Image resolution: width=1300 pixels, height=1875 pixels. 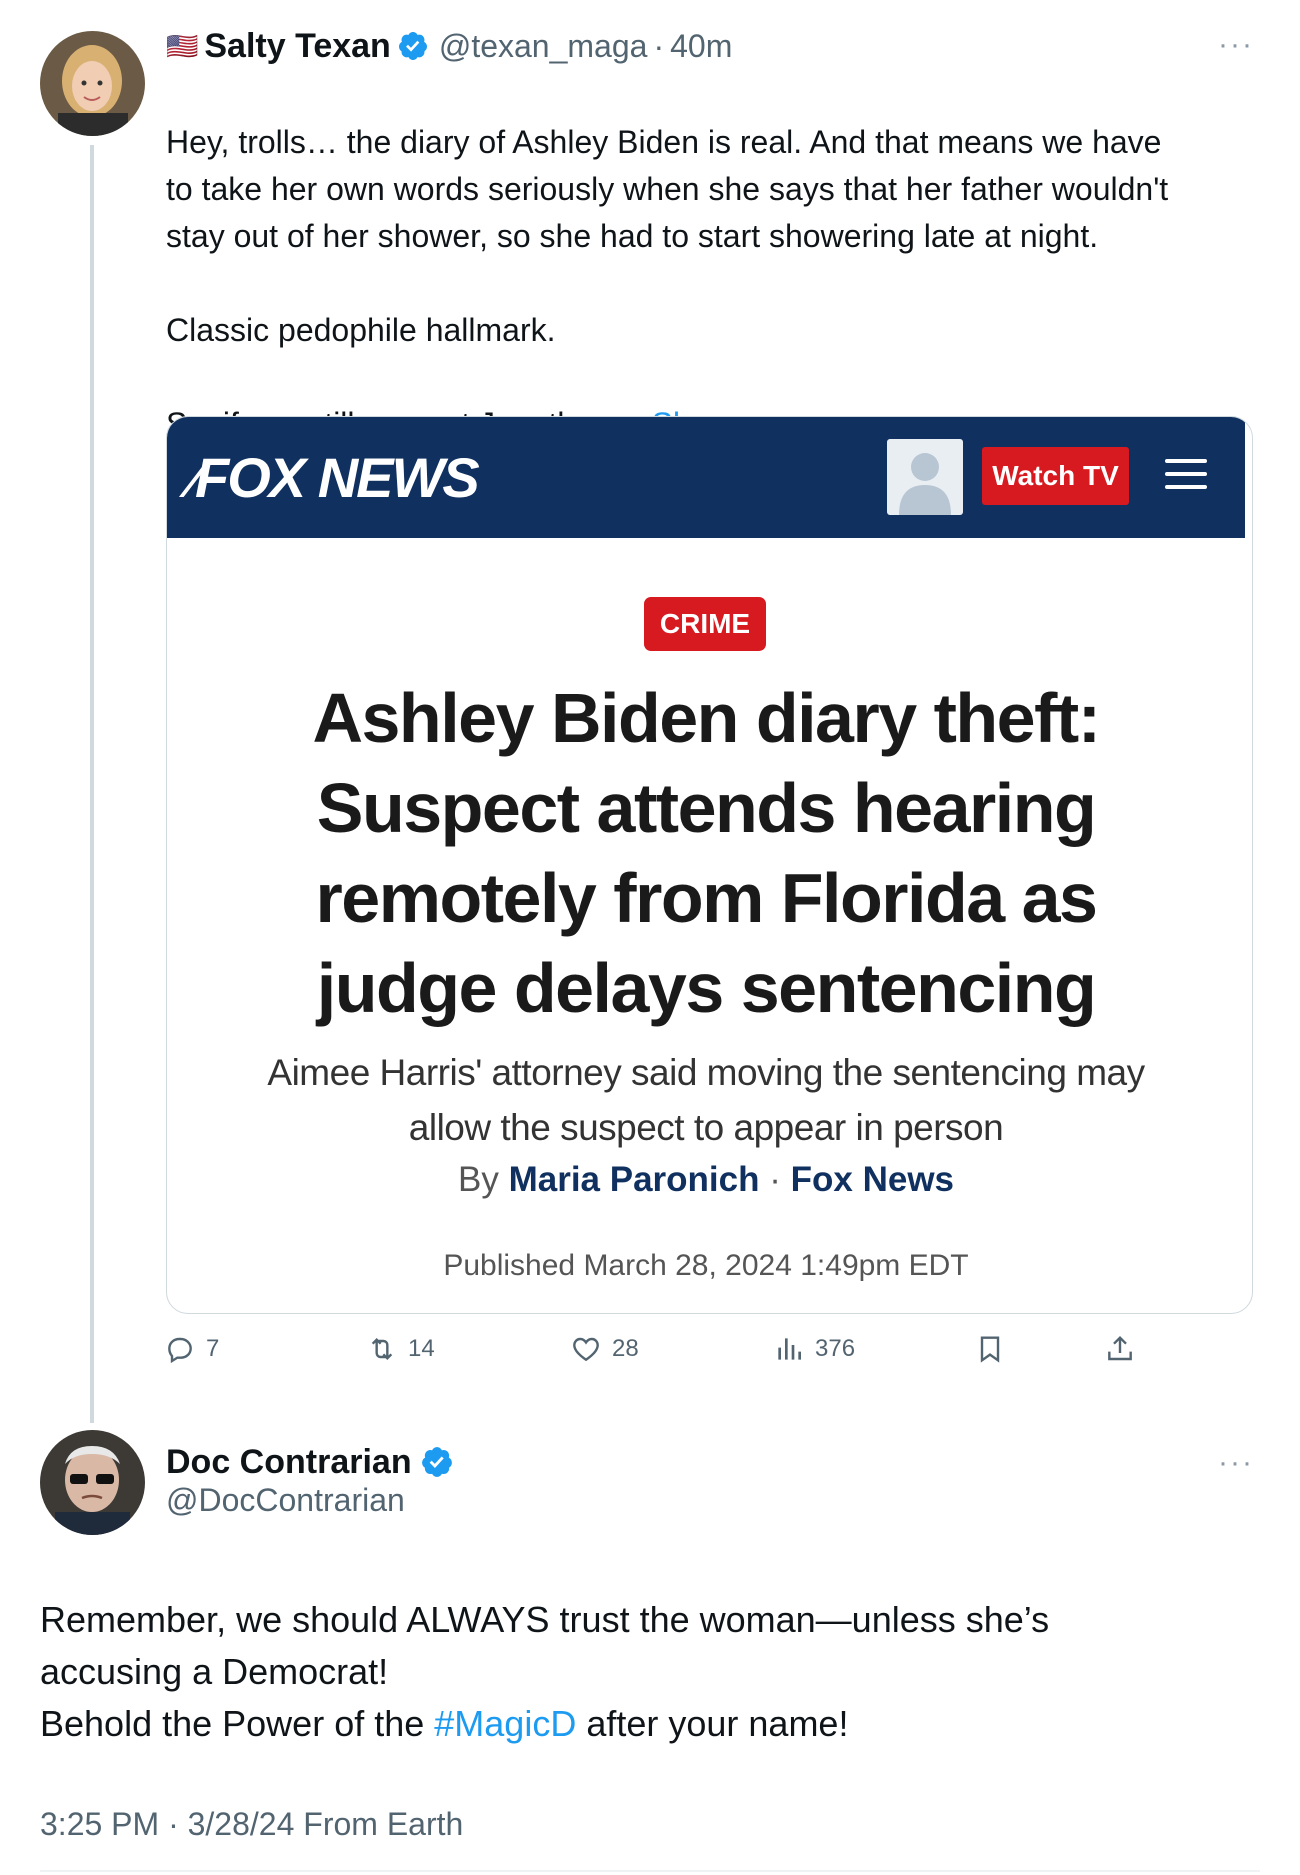 I want to click on bookmark-icon, so click(x=990, y=1349).